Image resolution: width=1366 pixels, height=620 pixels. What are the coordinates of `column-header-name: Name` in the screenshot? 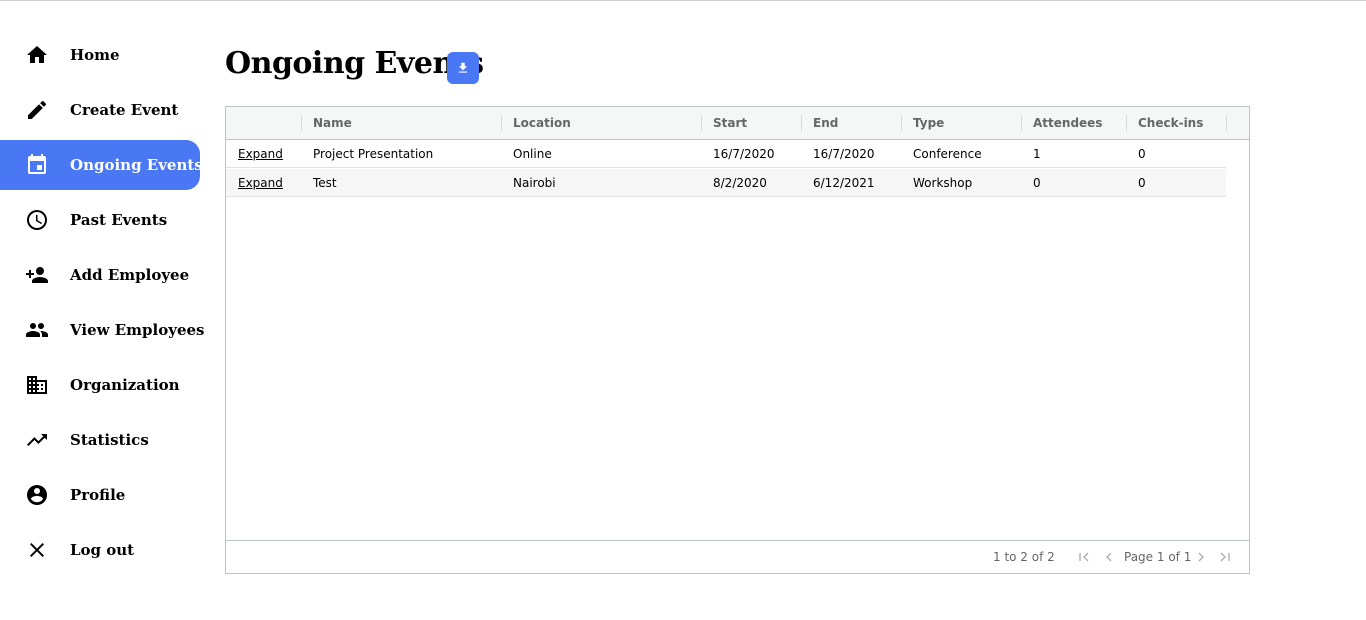 It's located at (401, 123).